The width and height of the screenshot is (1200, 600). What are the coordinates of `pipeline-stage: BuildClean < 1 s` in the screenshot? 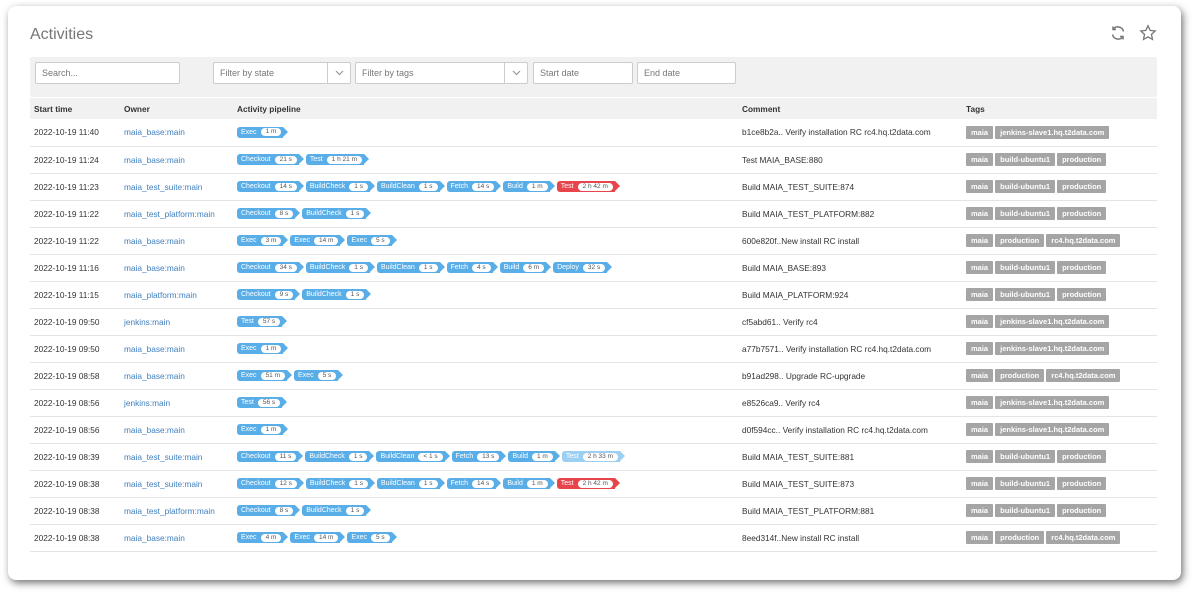 It's located at (413, 456).